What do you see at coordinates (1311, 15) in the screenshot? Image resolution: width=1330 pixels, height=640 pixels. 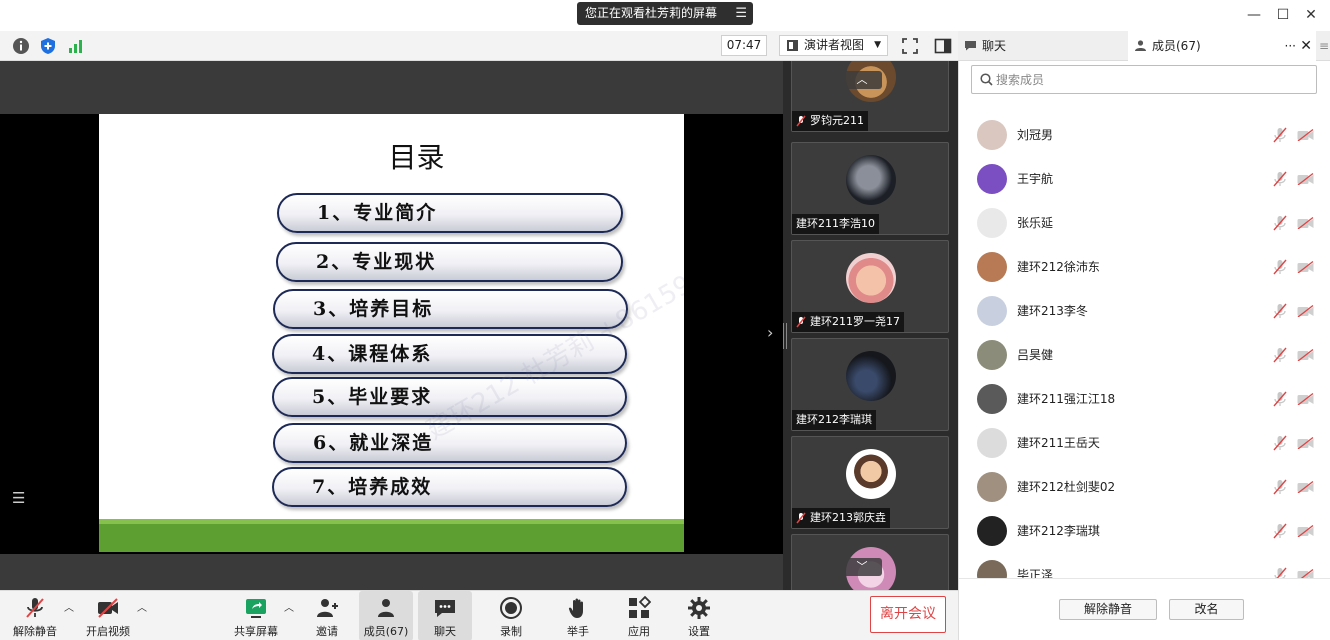 I see `close-window-button: ✕` at bounding box center [1311, 15].